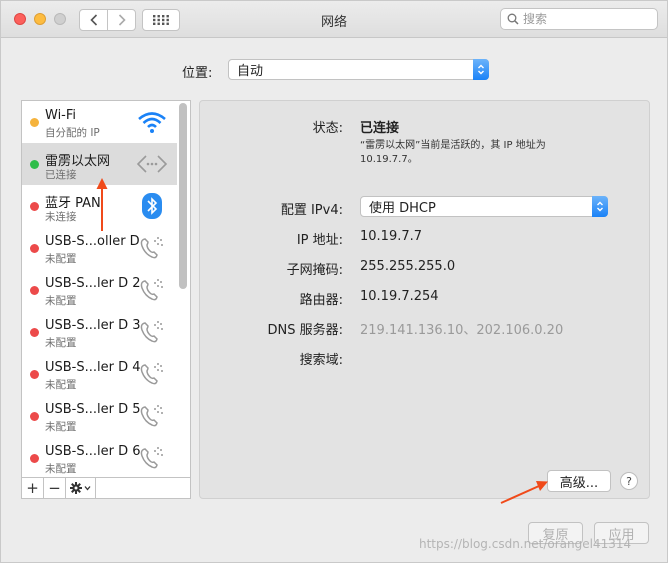 The image size is (668, 563). What do you see at coordinates (402, 208) in the screenshot?
I see `configure-ipv4-value: 使用 DHCP` at bounding box center [402, 208].